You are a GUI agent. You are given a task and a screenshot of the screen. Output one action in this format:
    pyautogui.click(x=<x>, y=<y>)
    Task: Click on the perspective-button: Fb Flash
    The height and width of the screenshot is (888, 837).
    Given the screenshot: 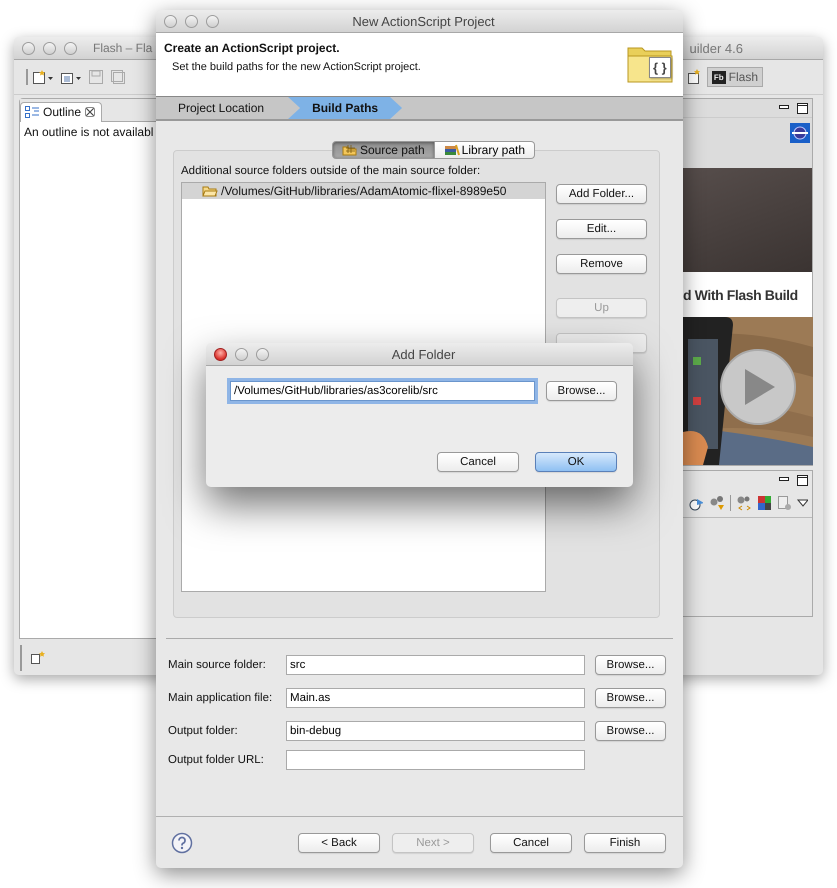 What is the action you would take?
    pyautogui.click(x=734, y=77)
    